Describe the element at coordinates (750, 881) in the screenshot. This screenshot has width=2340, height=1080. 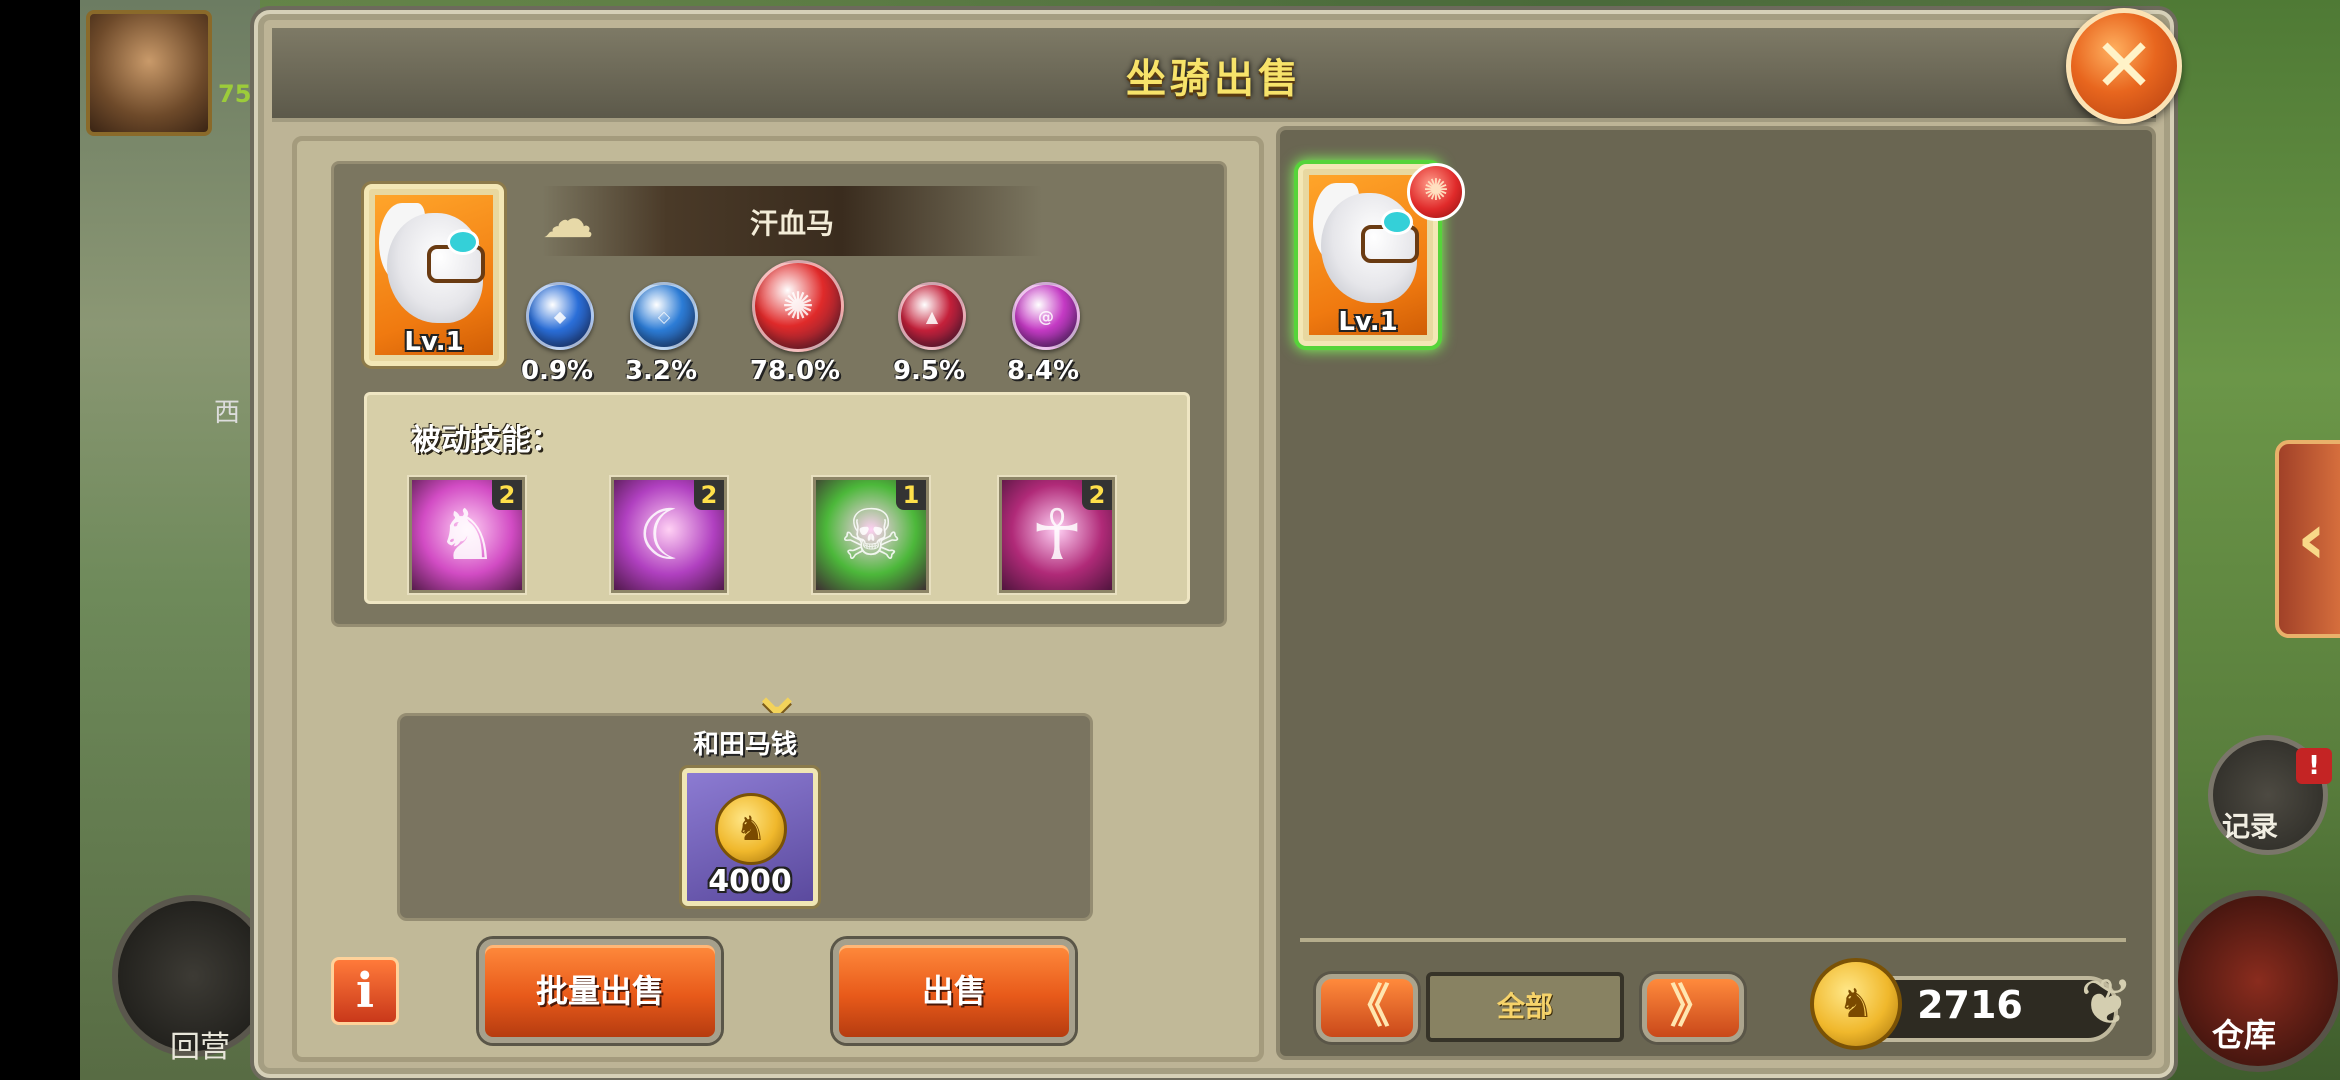
I see `reward-amount: 4000` at that location.